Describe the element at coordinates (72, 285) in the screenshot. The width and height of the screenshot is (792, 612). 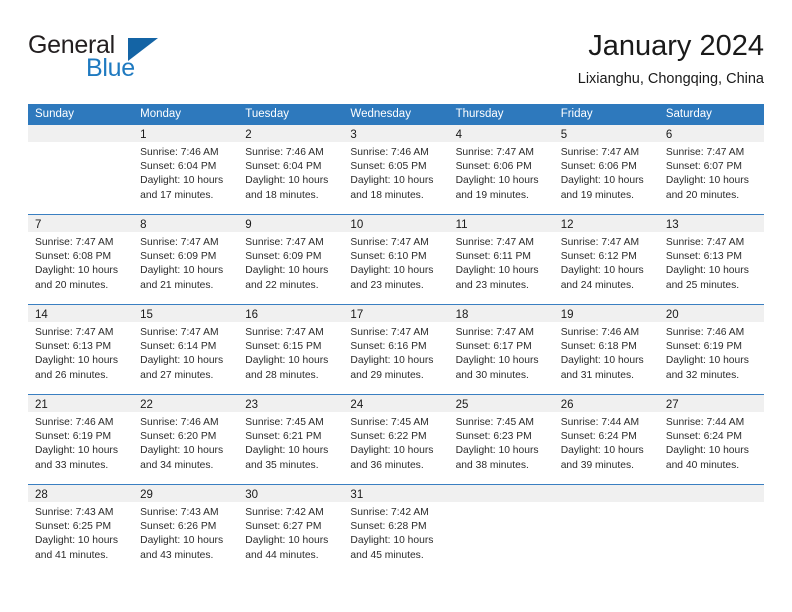
I see `day-detail-line: and 20 minutes.` at that location.